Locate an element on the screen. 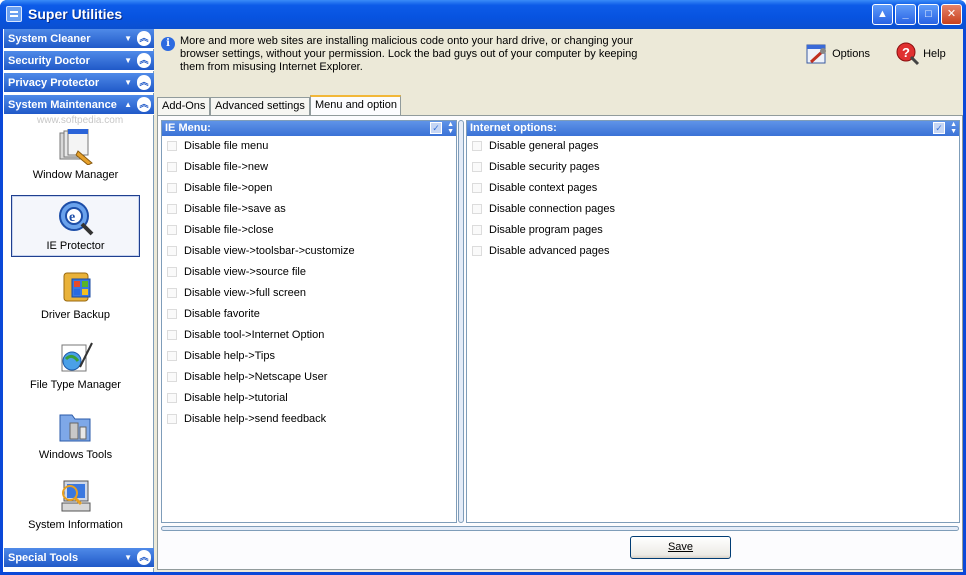 Image resolution: width=966 pixels, height=575 pixels. tool-driver-backup: Driver Backup is located at coordinates (75, 296).